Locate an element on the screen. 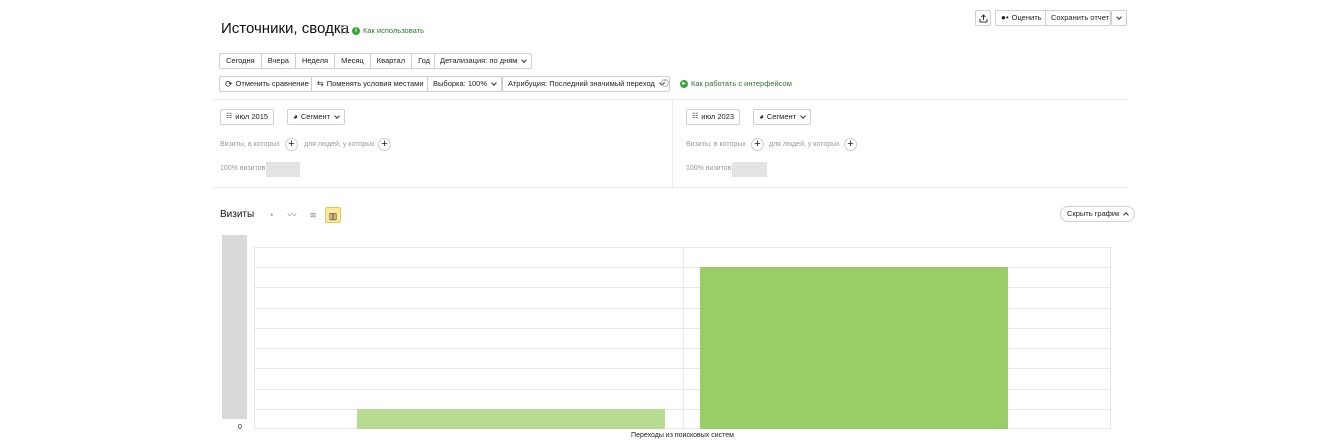 This screenshot has width=1340, height=445. pie-chart-icon: ◔ is located at coordinates (271, 215).